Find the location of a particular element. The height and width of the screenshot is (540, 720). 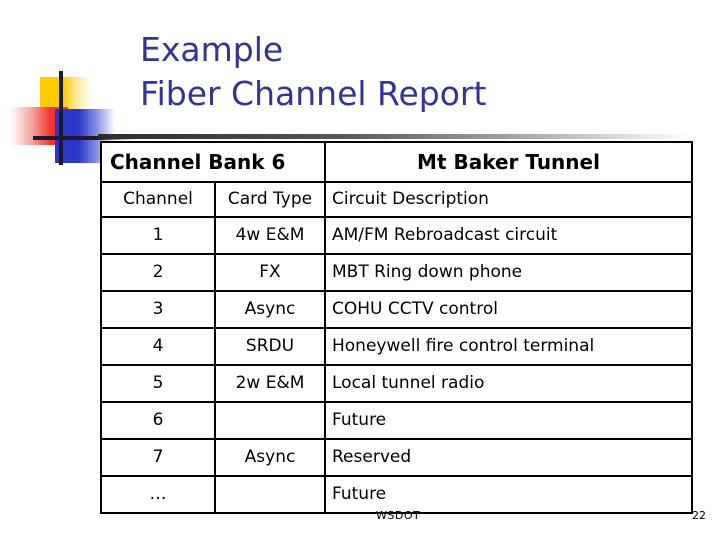

page-title-line-2: Fiber Channel Report is located at coordinates (313, 93).